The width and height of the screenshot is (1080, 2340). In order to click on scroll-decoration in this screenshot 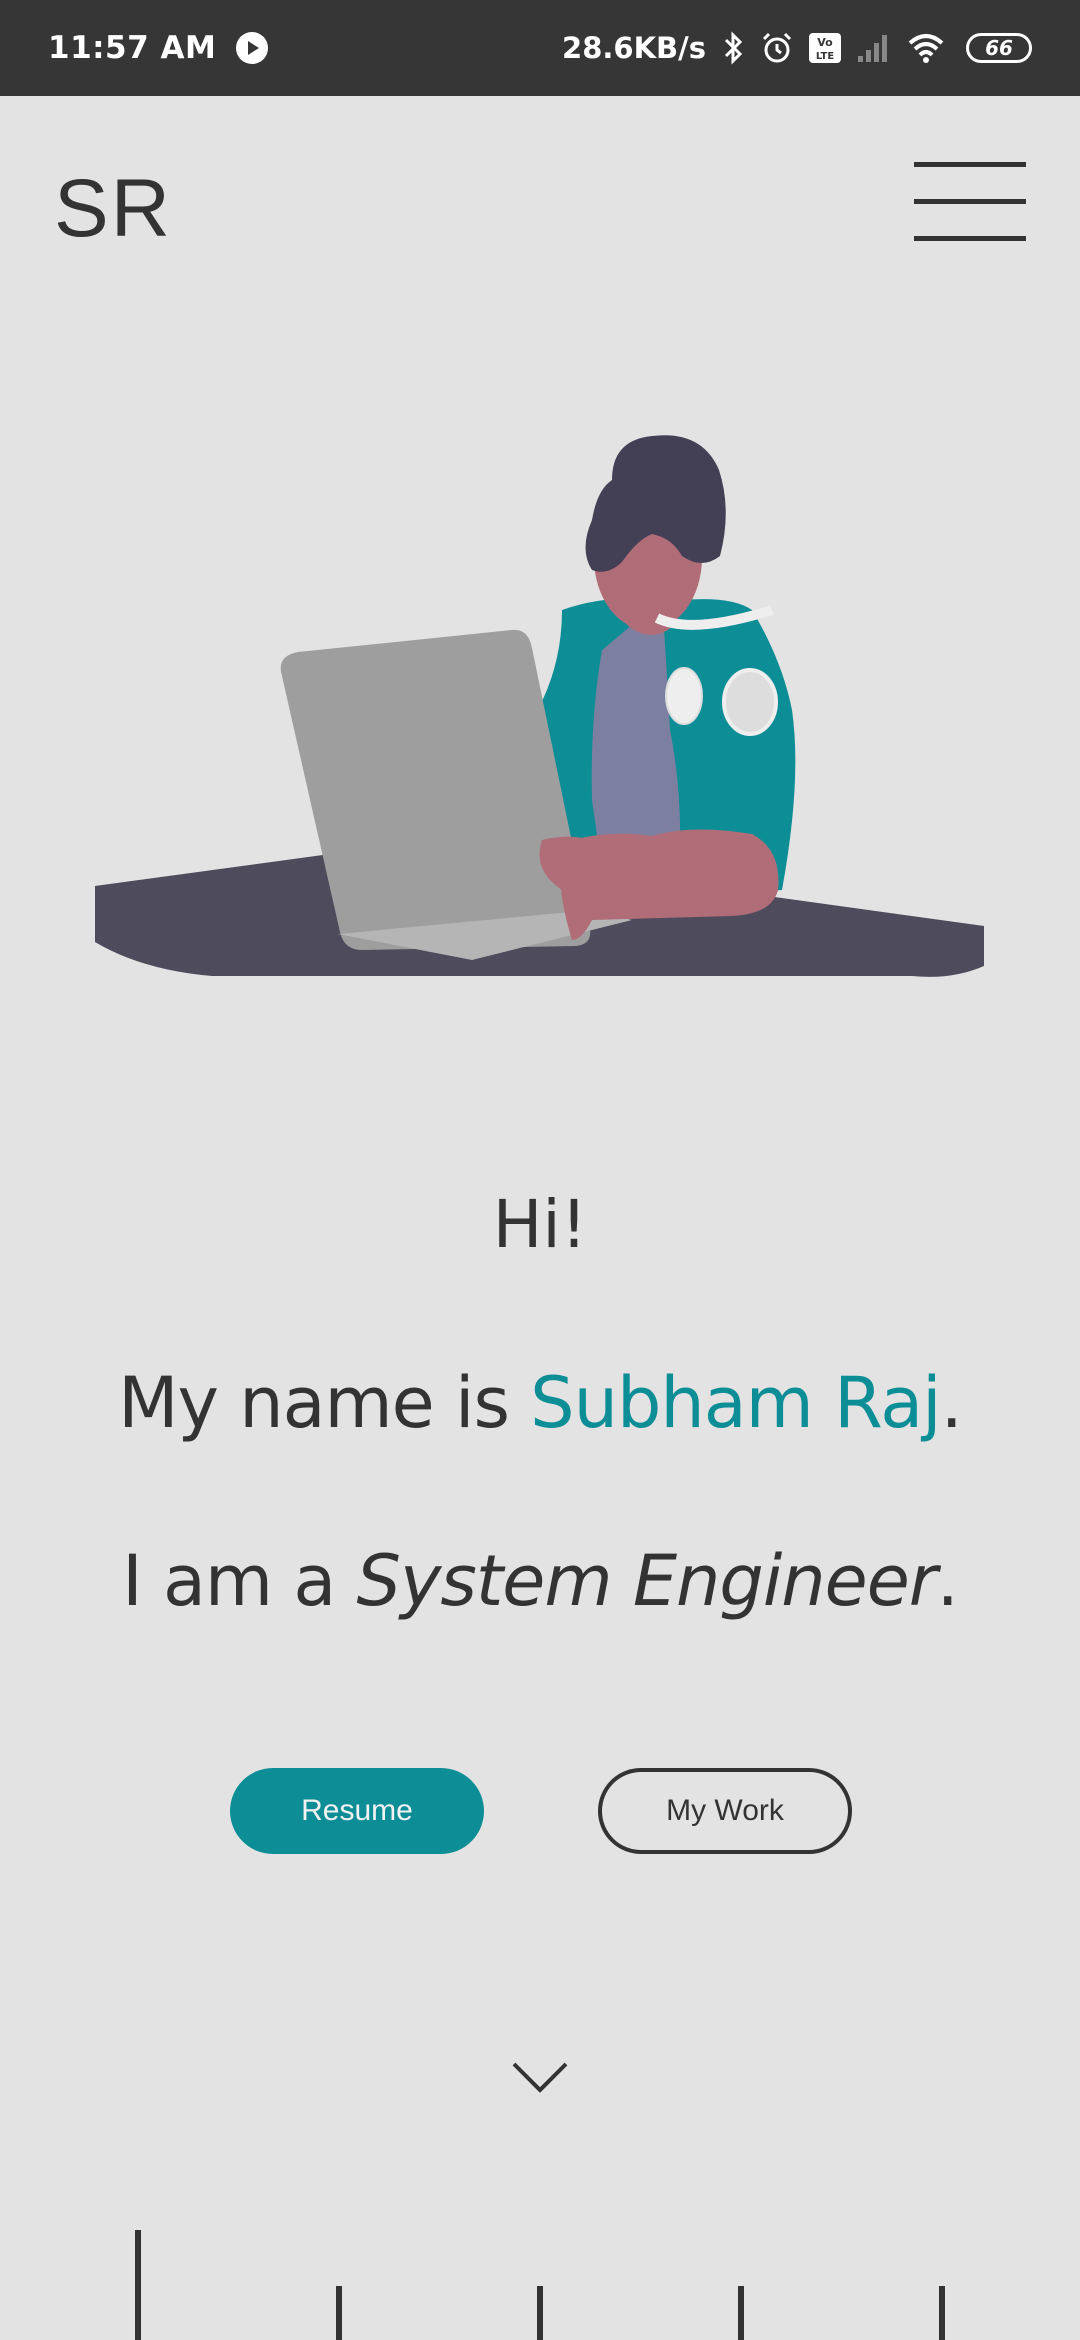, I will do `click(540, 2285)`.